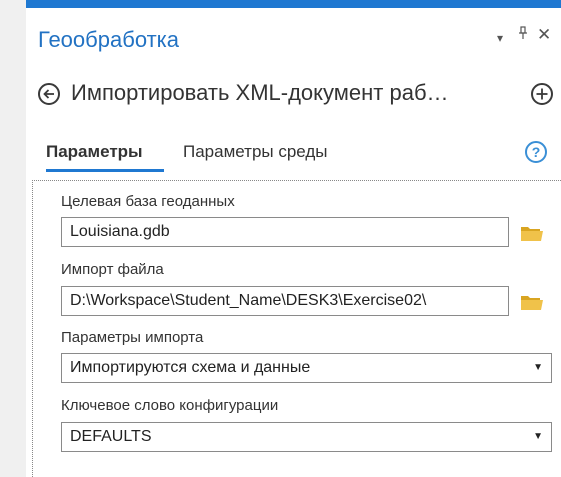 The width and height of the screenshot is (561, 477). What do you see at coordinates (105, 170) in the screenshot?
I see `active-tab-indicator` at bounding box center [105, 170].